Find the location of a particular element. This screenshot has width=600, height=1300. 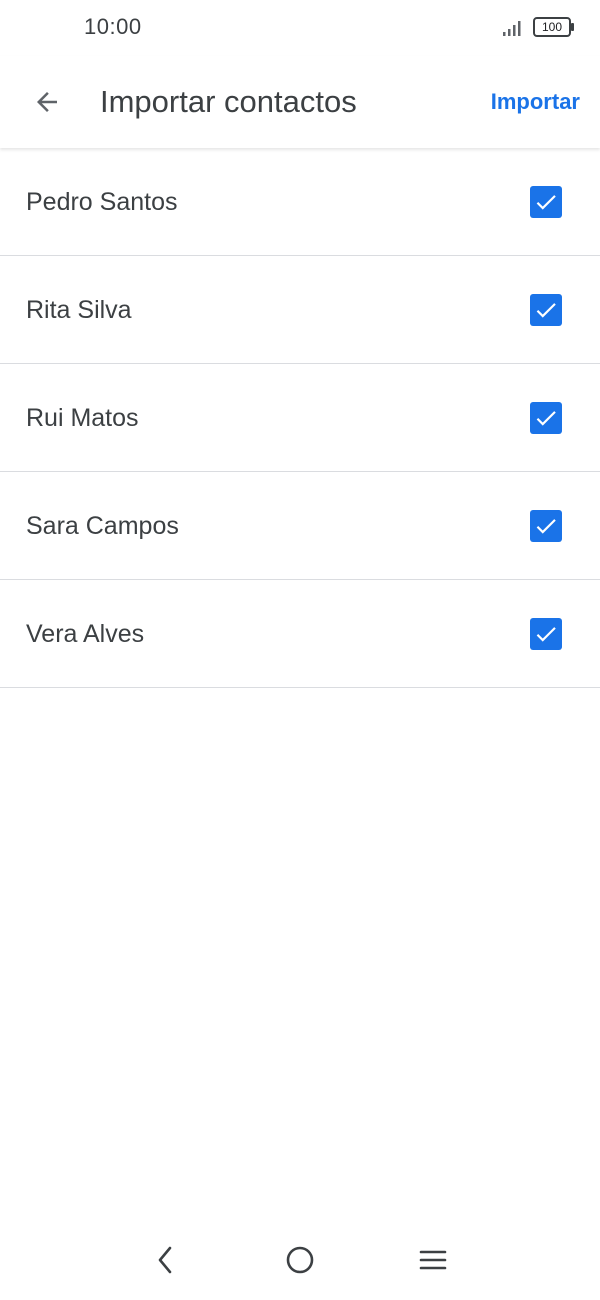

list-item: Sara Campos is located at coordinates (300, 526).